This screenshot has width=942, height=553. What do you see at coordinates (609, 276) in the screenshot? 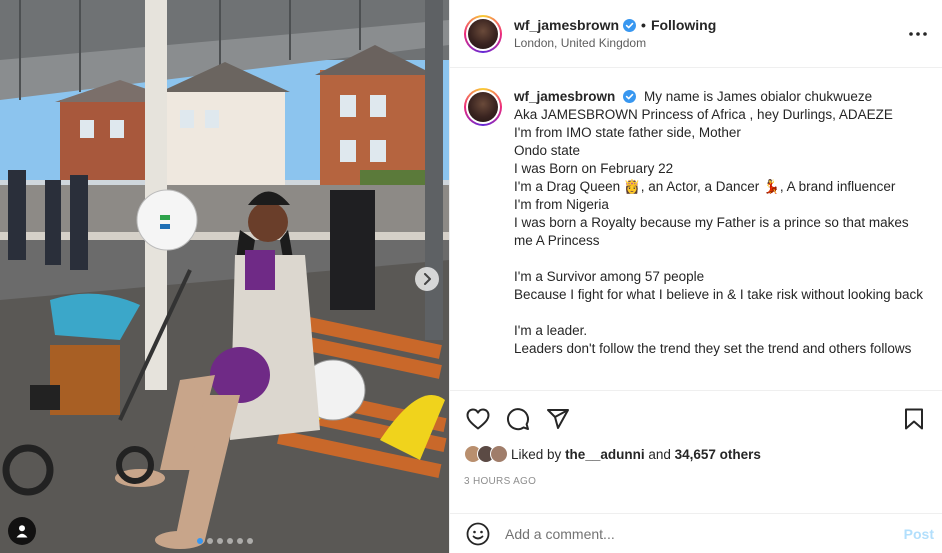
I see `caption-line: I'm a Survivor among 57 people` at bounding box center [609, 276].